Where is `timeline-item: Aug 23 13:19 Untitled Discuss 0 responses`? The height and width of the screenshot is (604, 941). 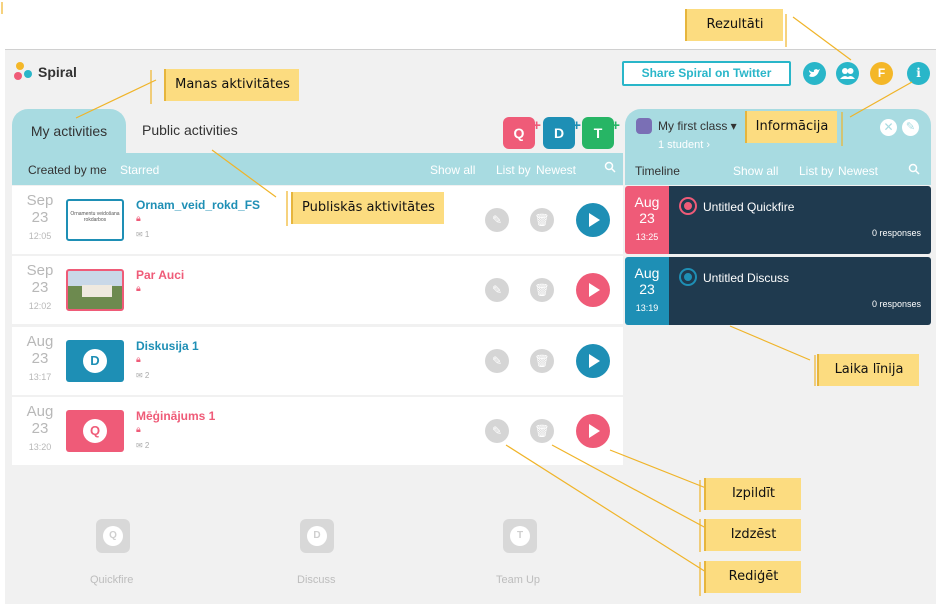
timeline-item: Aug 23 13:19 Untitled Discuss 0 responses is located at coordinates (778, 291).